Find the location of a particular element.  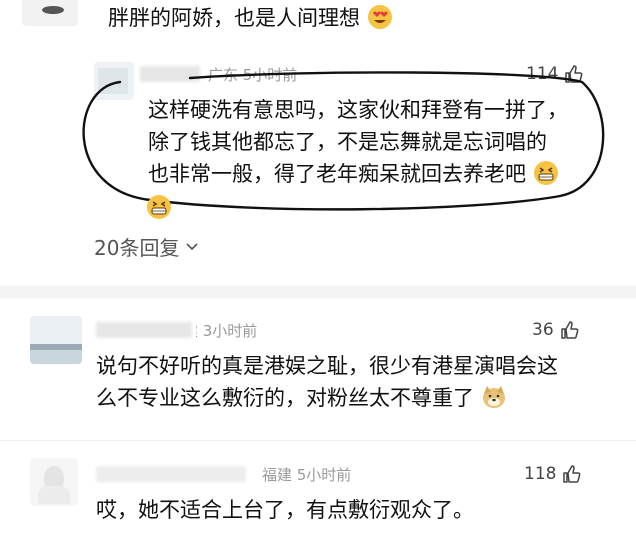

chevron-down-icon is located at coordinates (192, 246).